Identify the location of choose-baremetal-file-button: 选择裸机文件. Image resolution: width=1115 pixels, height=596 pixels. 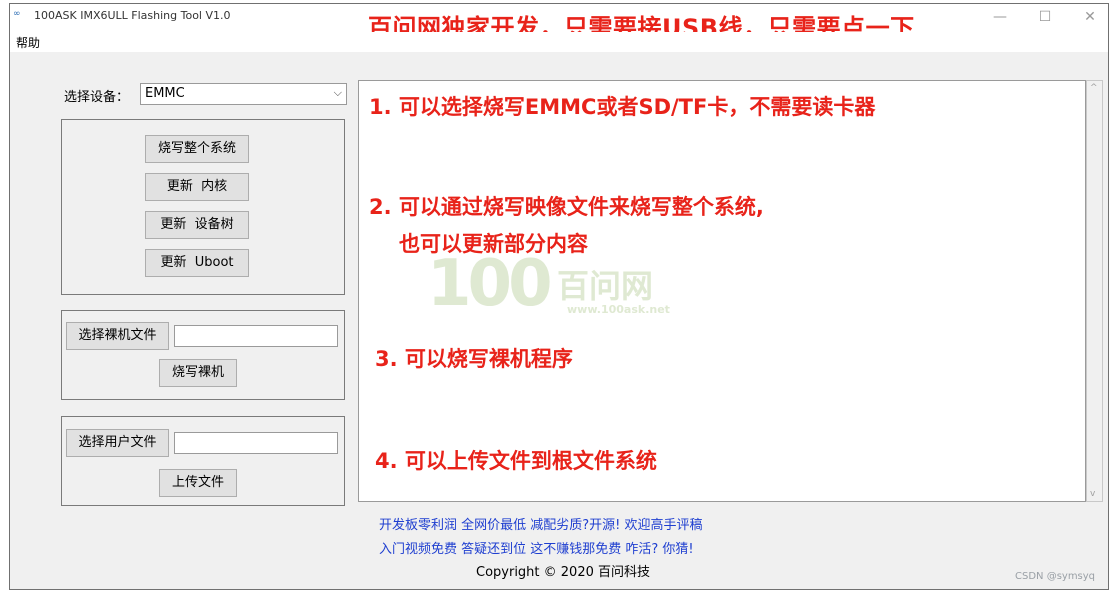
(117, 336).